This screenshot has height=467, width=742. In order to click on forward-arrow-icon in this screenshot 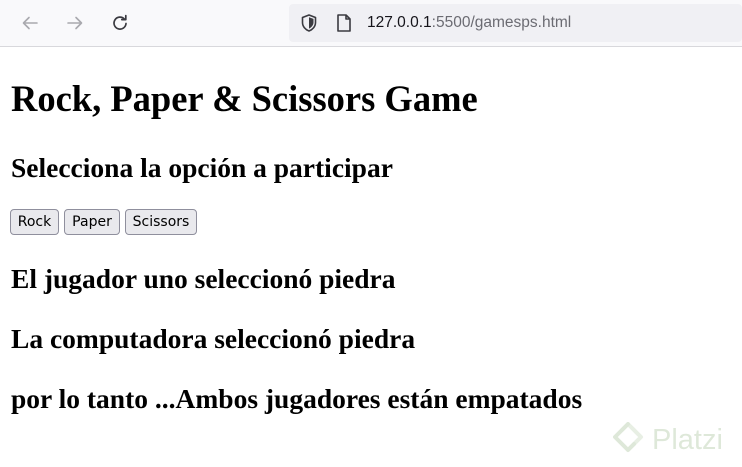, I will do `click(75, 23)`.